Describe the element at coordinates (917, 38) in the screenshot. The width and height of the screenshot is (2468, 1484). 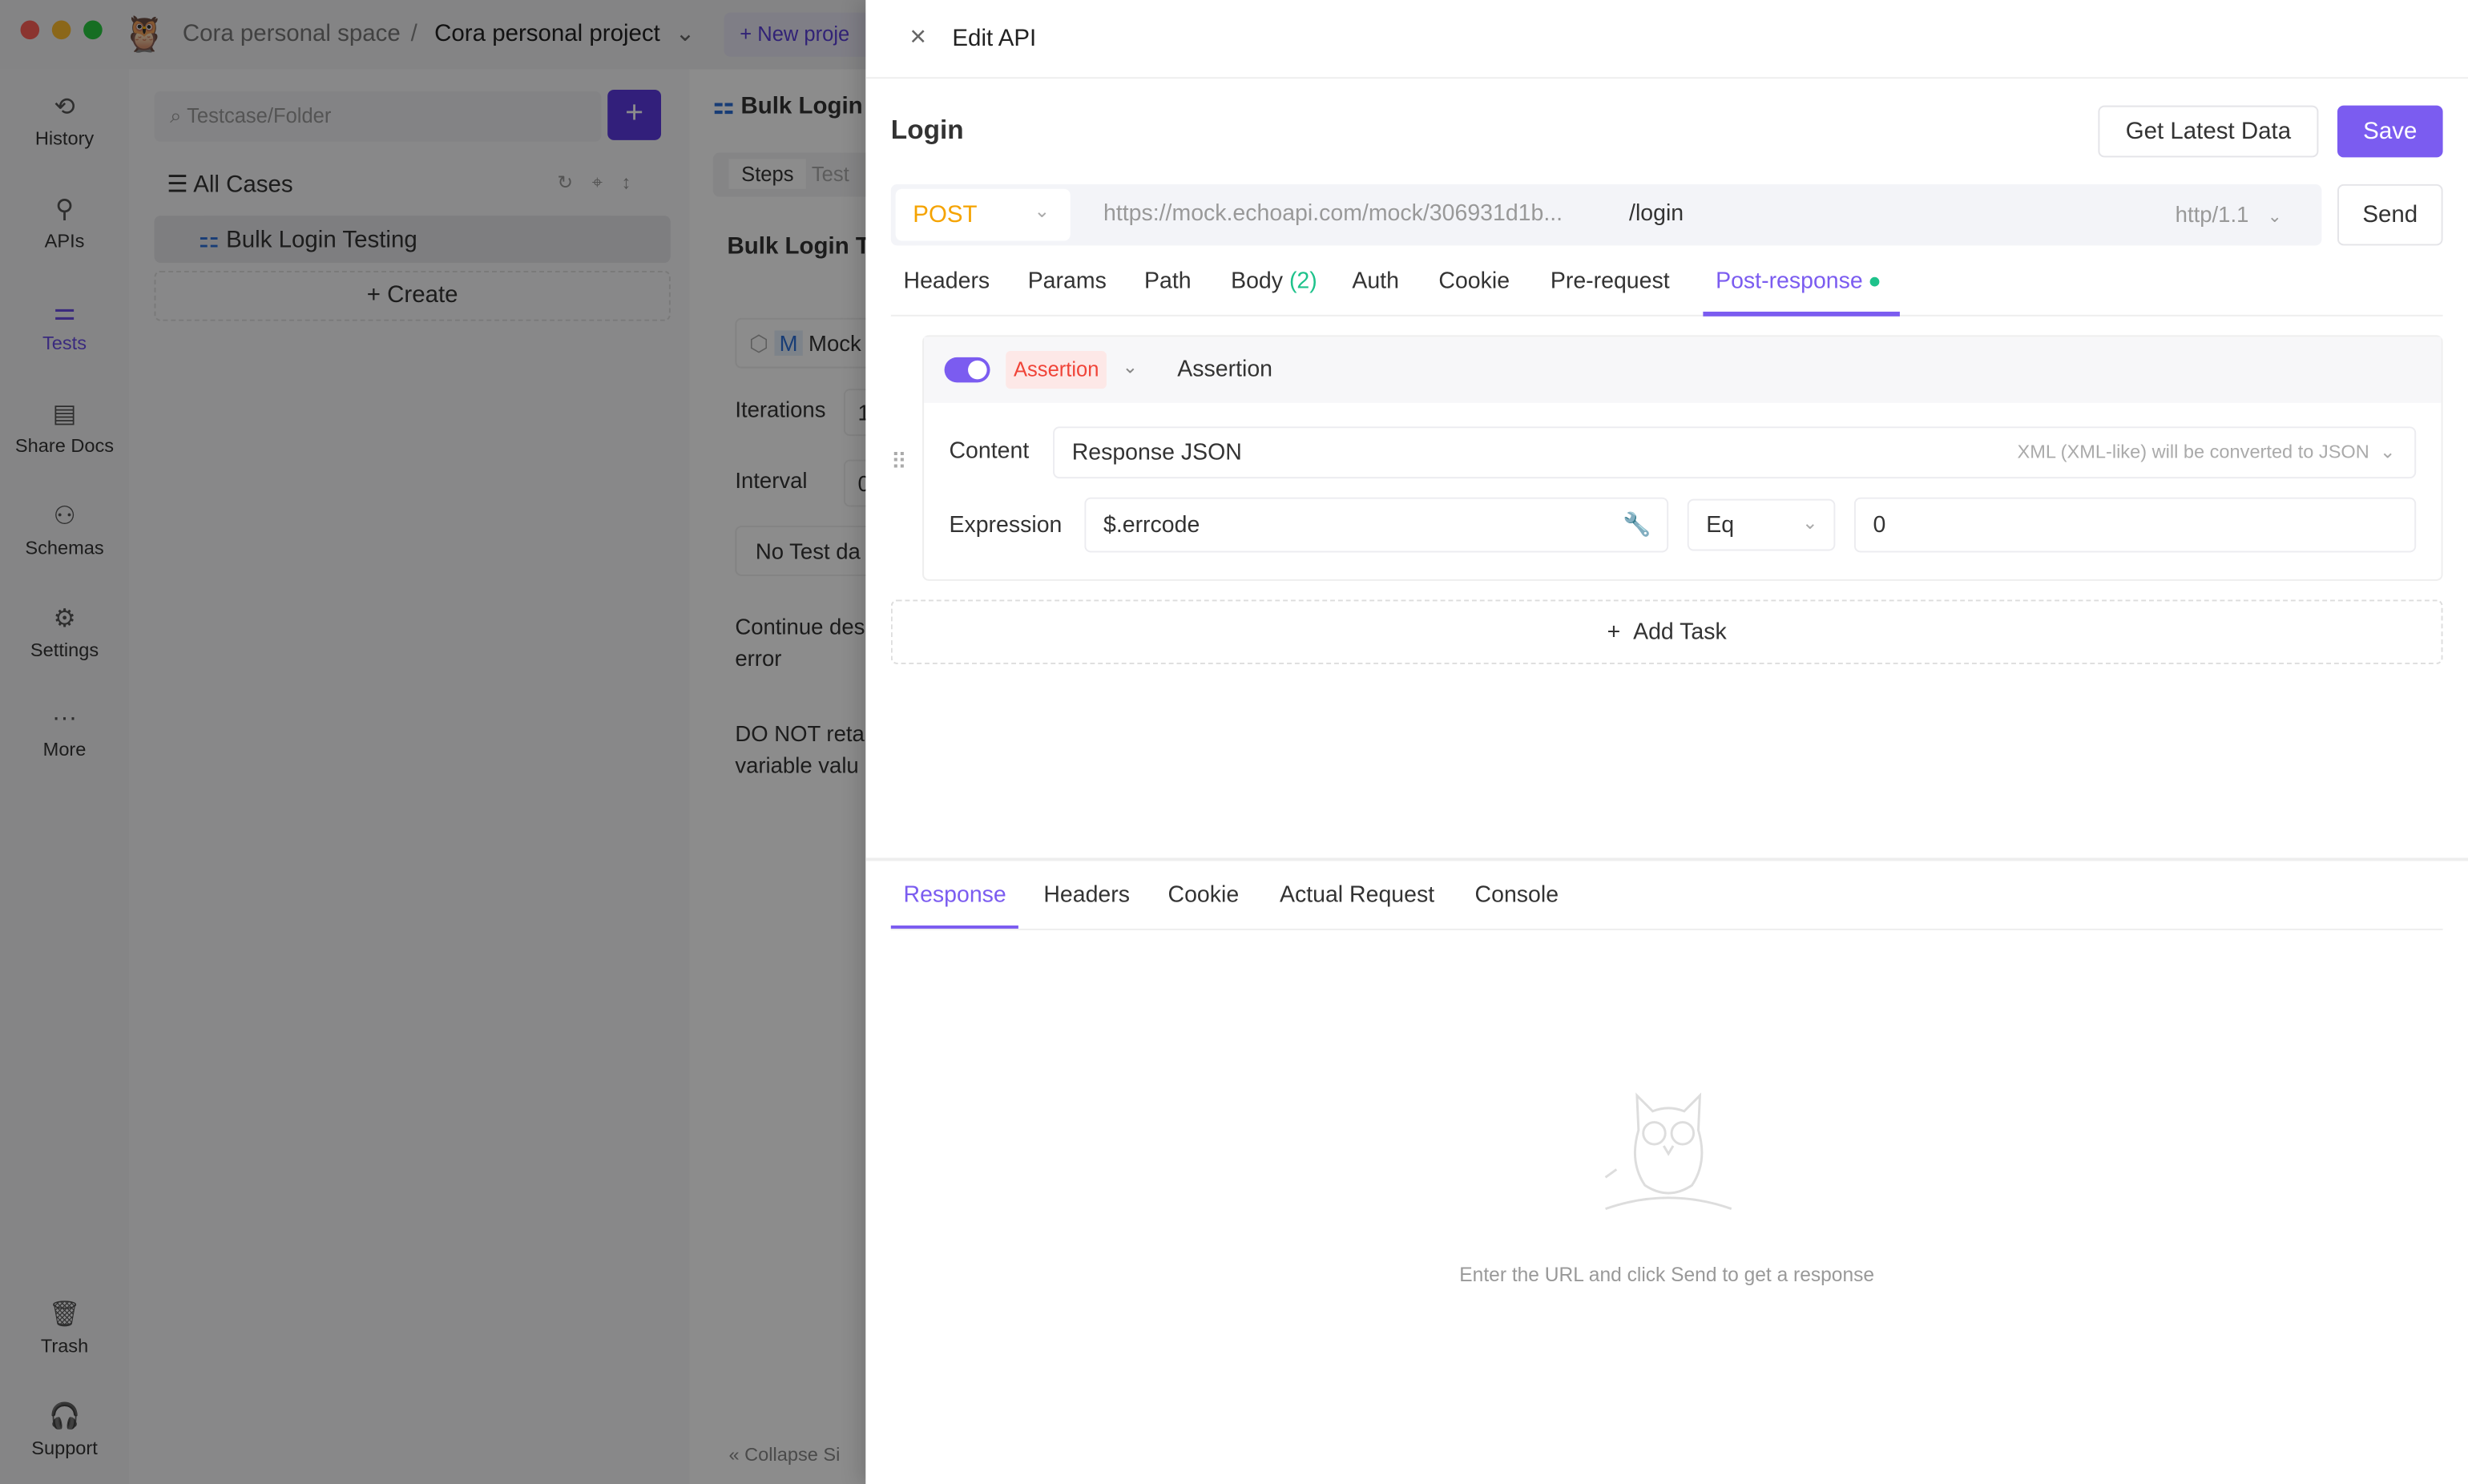
I see `close-icon: ×` at that location.